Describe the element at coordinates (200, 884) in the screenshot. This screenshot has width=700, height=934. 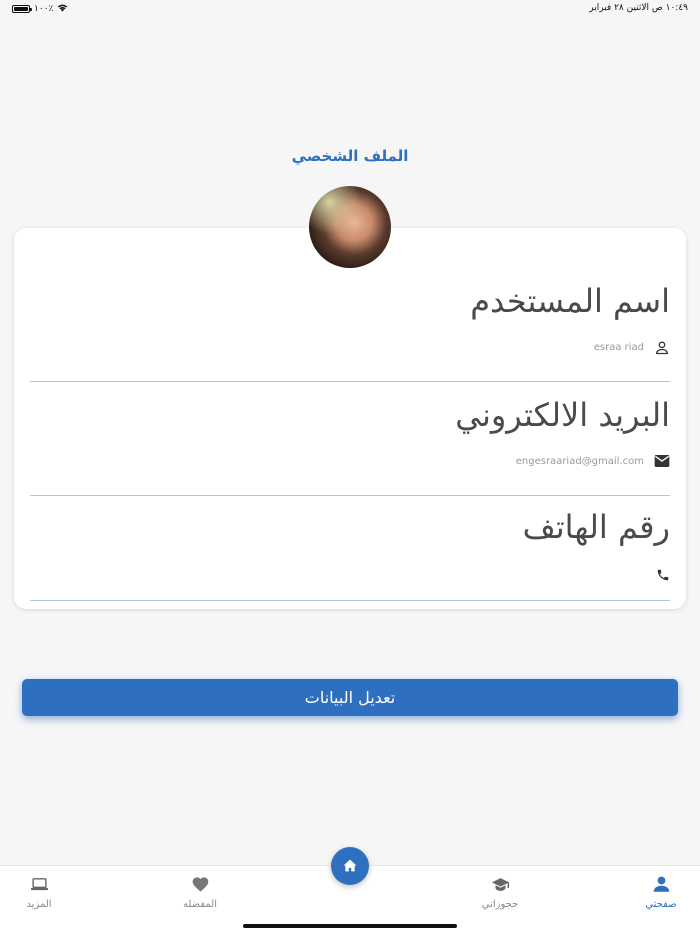
I see `heart-icon` at that location.